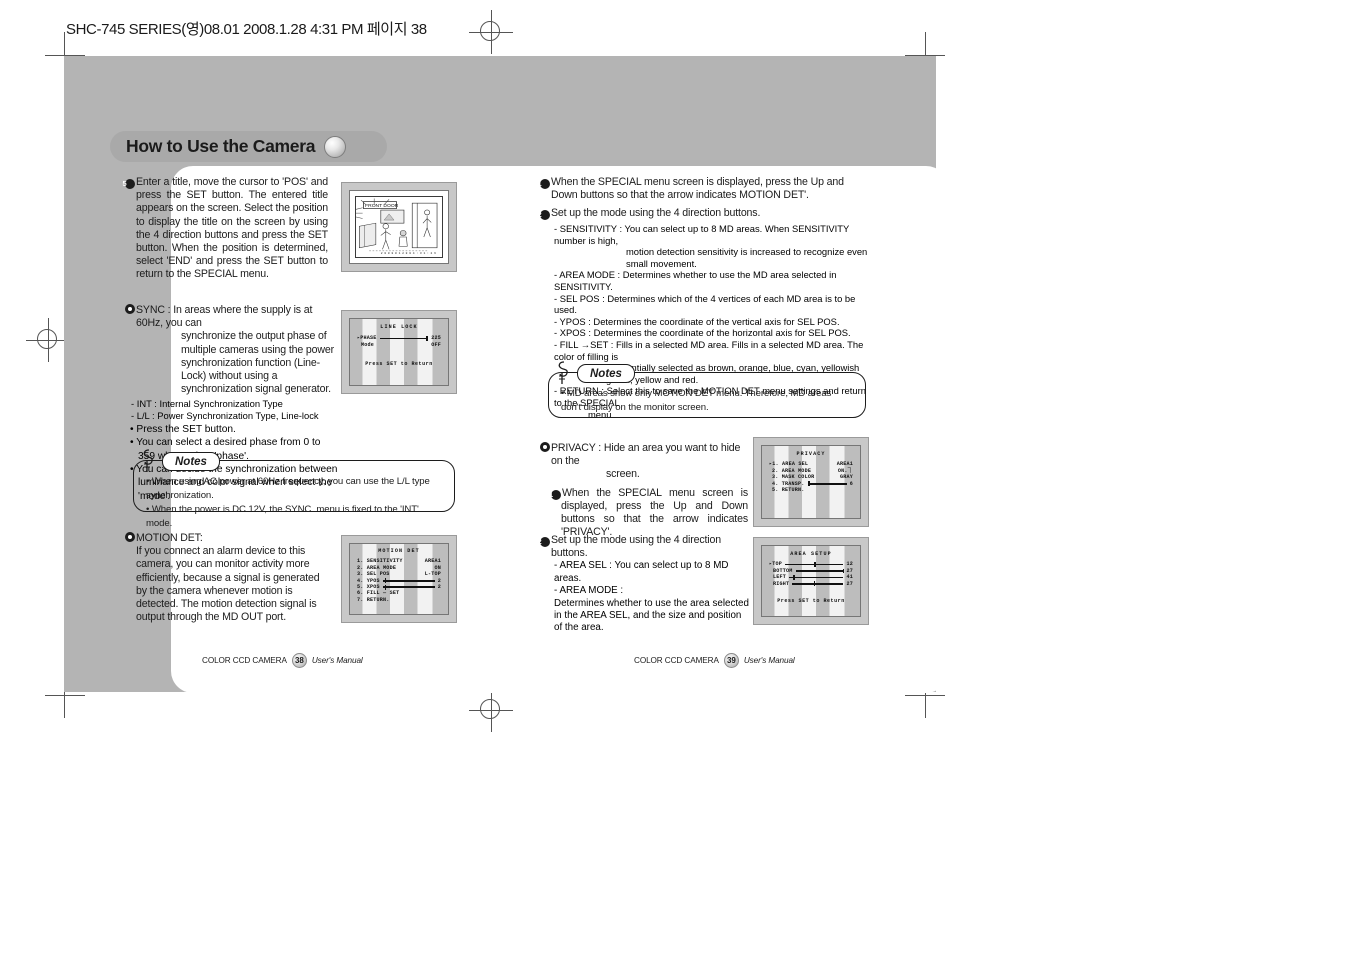  Describe the element at coordinates (130, 537) in the screenshot. I see `motion-det-bullet-icon` at that location.